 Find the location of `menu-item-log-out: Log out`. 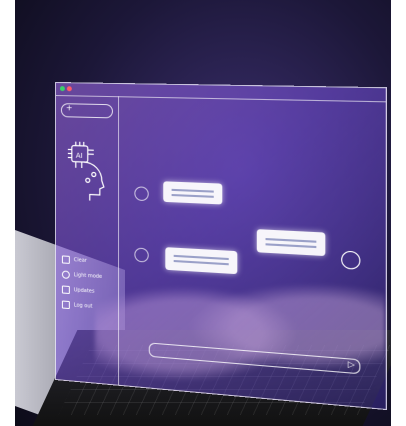

menu-item-log-out: Log out is located at coordinates (88, 306).